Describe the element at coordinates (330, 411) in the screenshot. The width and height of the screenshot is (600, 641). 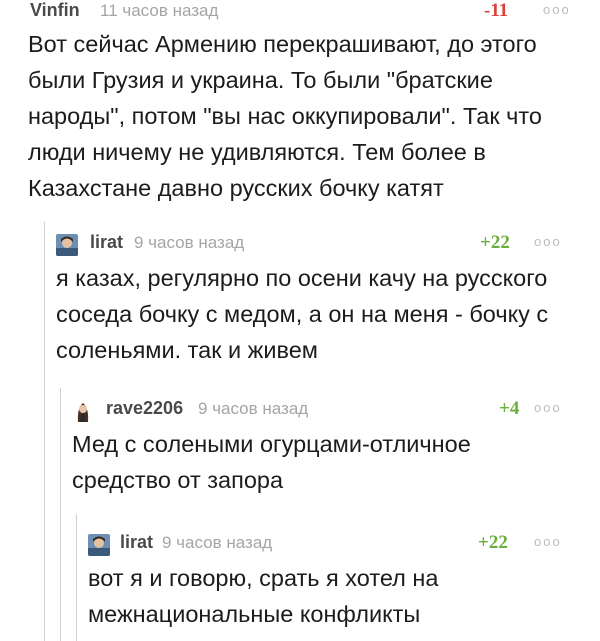
I see `comment-header: rave2206 9 часов назад +4 ooo` at that location.